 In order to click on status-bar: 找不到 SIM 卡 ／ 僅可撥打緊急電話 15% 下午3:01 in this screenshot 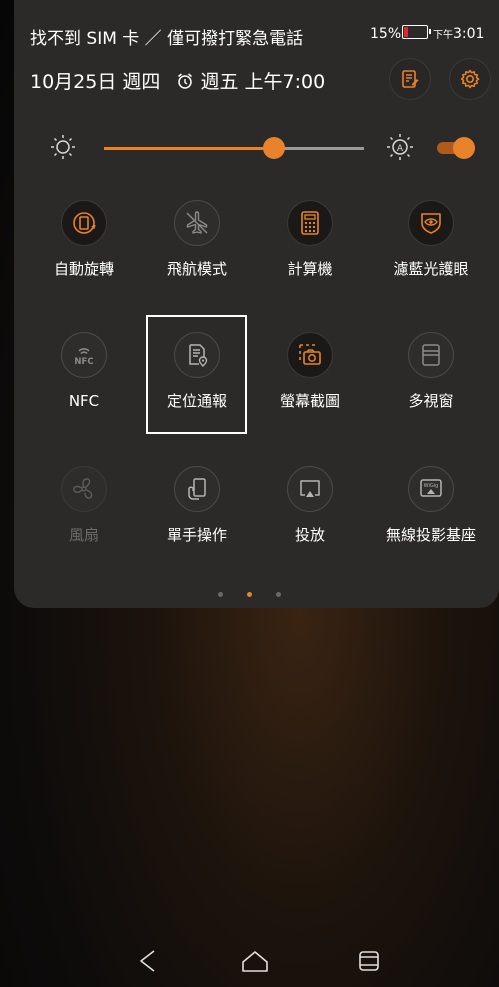, I will do `click(249, 32)`.